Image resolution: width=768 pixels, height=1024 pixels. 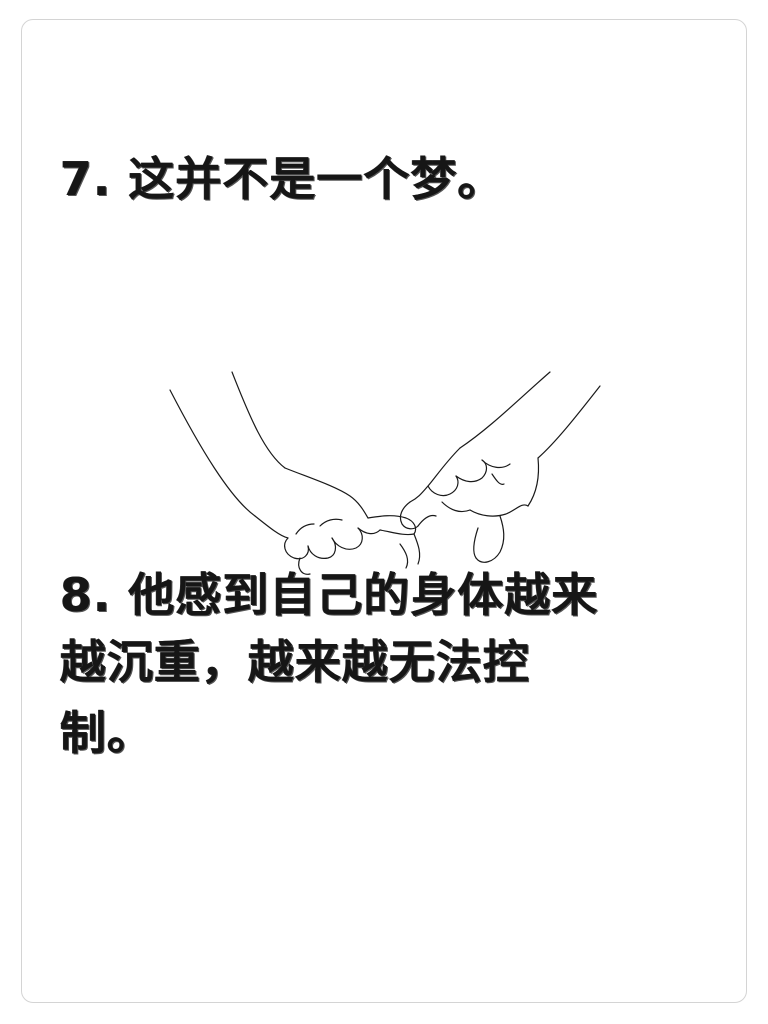 What do you see at coordinates (107, 733) in the screenshot?
I see `item-8-line-3: 制。` at bounding box center [107, 733].